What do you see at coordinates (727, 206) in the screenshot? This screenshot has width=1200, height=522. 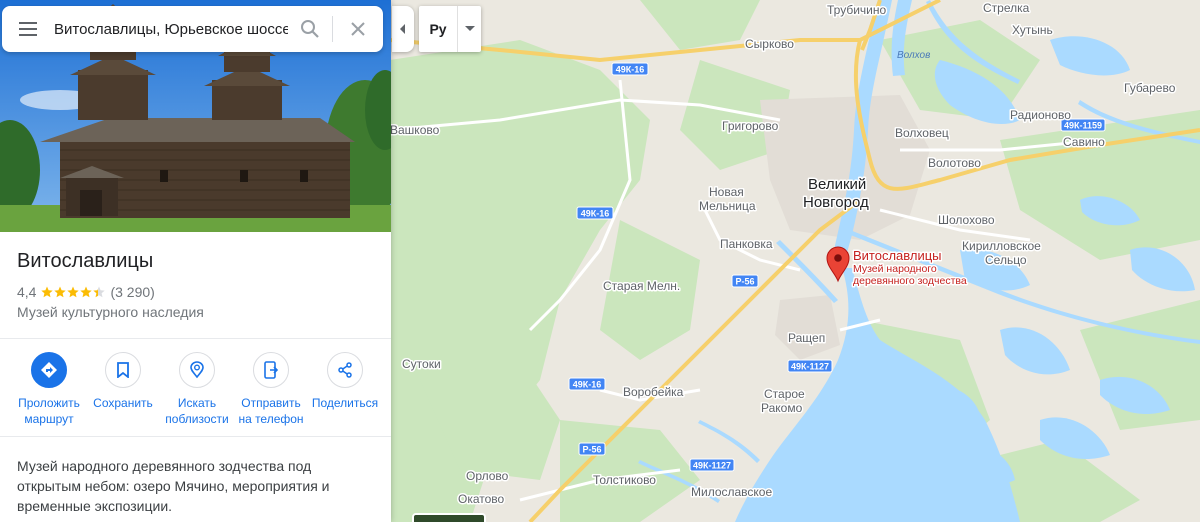 I see `place-label: Мельница` at bounding box center [727, 206].